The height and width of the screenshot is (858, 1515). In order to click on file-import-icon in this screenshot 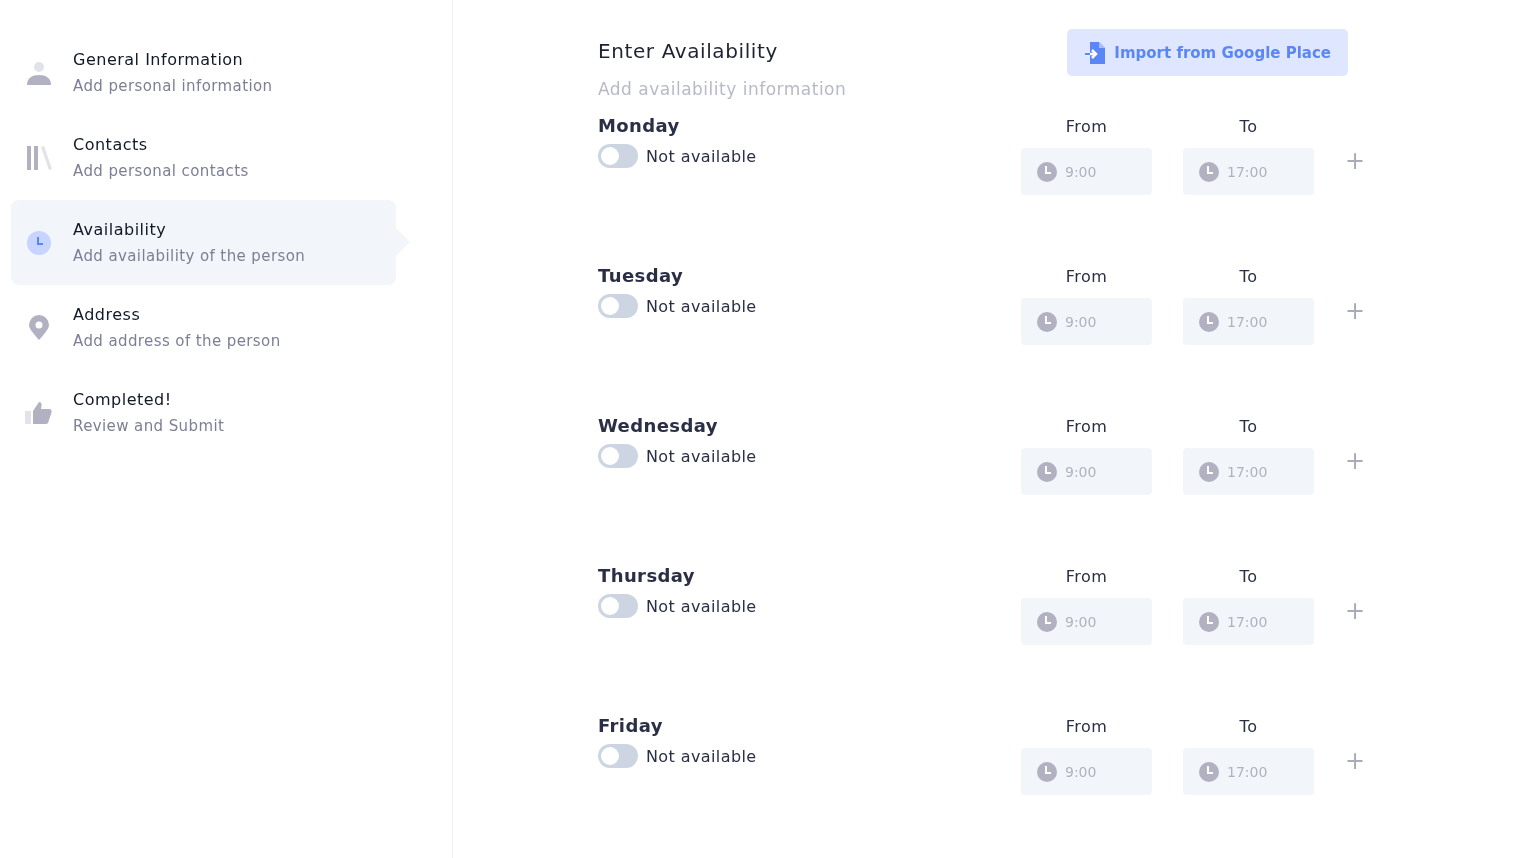, I will do `click(1095, 52)`.